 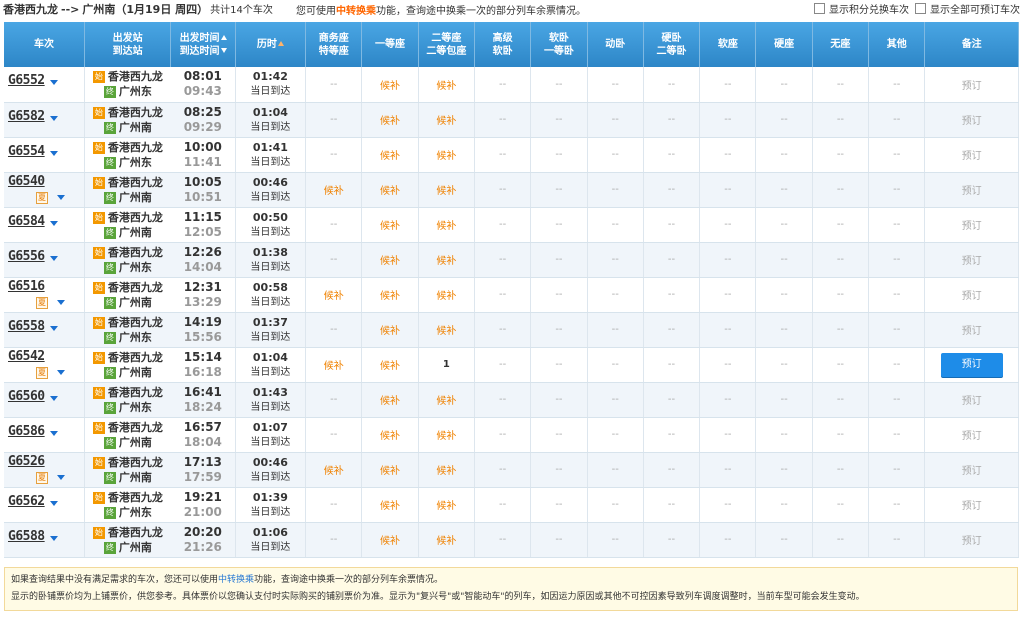 What do you see at coordinates (26, 396) in the screenshot?
I see `train-number-link: G6560` at bounding box center [26, 396].